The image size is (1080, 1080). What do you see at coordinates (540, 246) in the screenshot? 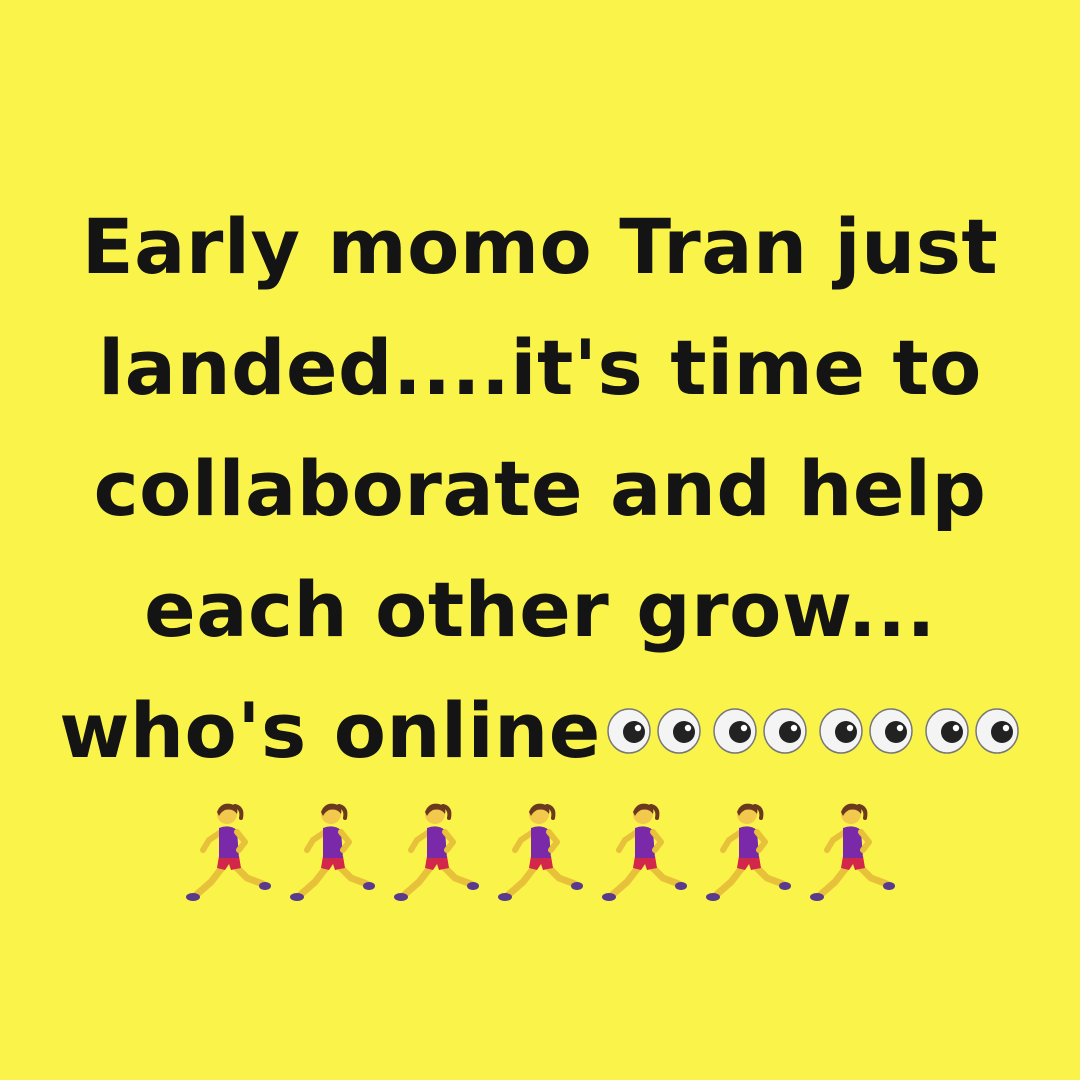
I see `message-line-1: Early momo Tran just` at bounding box center [540, 246].